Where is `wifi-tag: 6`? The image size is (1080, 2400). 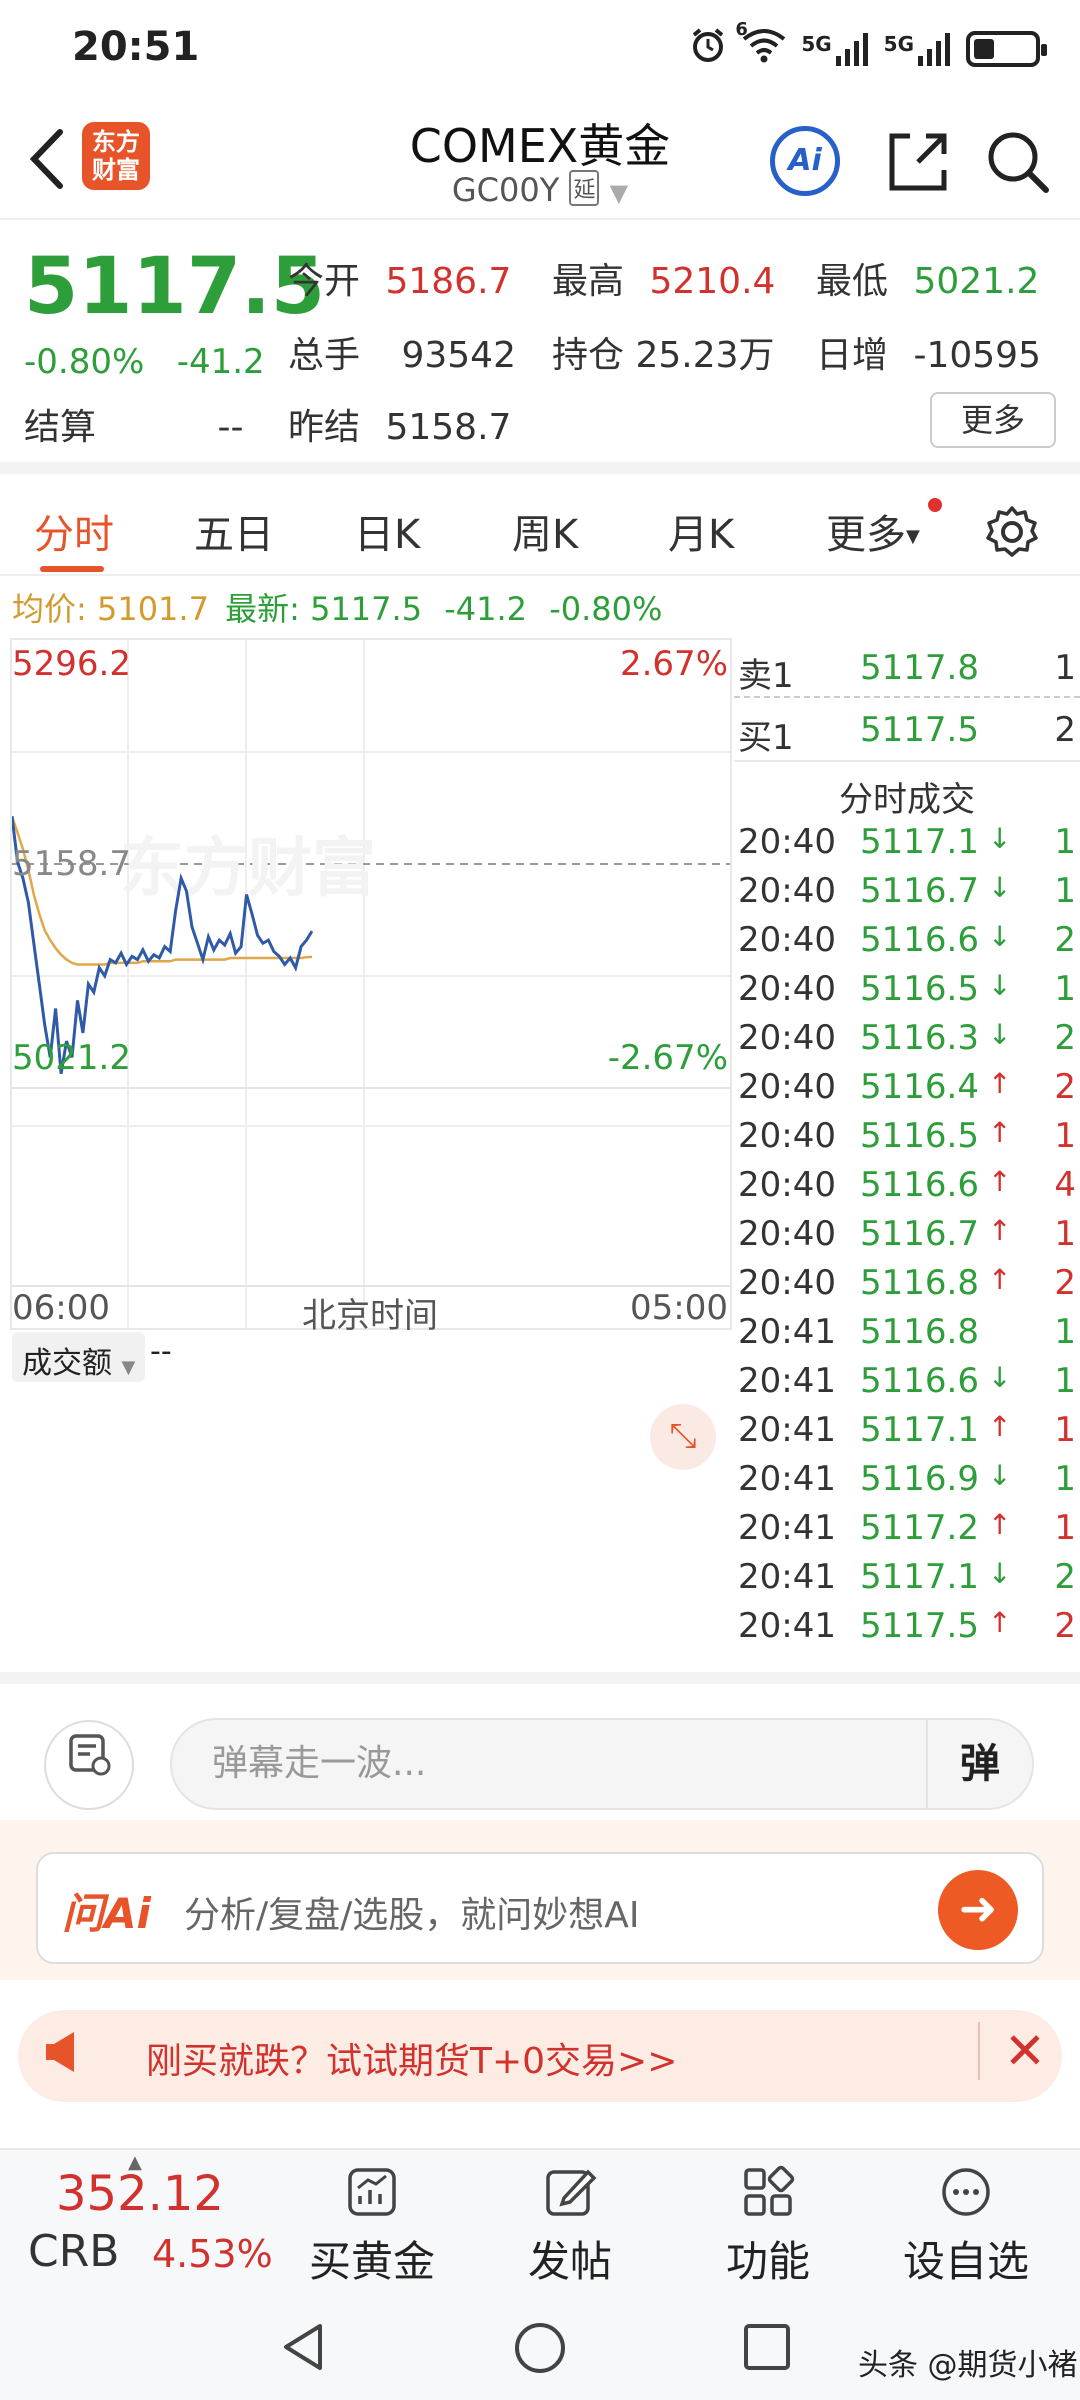
wifi-tag: 6 is located at coordinates (741, 29).